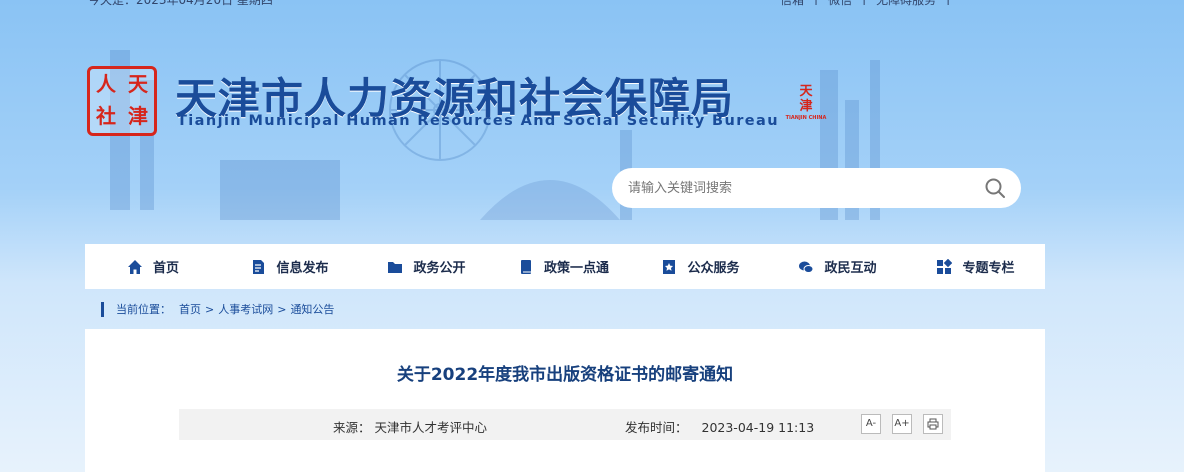 Image resolution: width=1184 pixels, height=472 pixels. I want to click on breadcrumb-home: 首页, so click(190, 309).